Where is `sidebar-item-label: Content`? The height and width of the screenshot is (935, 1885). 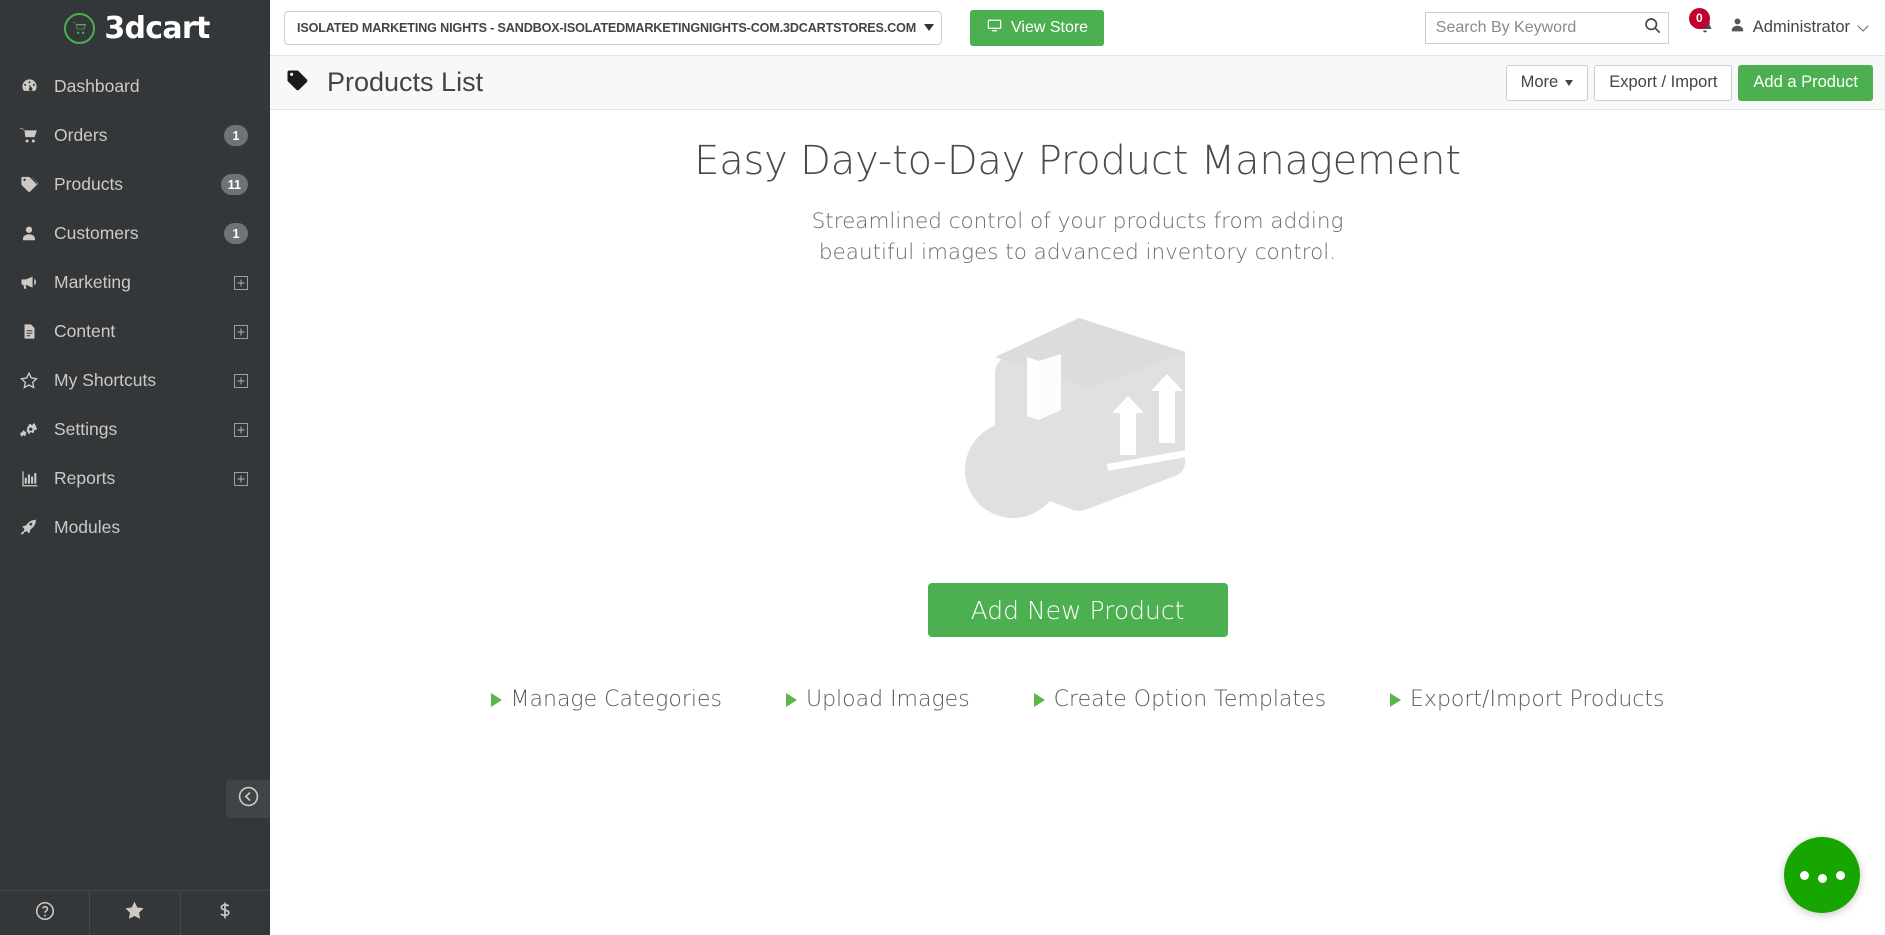
sidebar-item-label: Content is located at coordinates (85, 331).